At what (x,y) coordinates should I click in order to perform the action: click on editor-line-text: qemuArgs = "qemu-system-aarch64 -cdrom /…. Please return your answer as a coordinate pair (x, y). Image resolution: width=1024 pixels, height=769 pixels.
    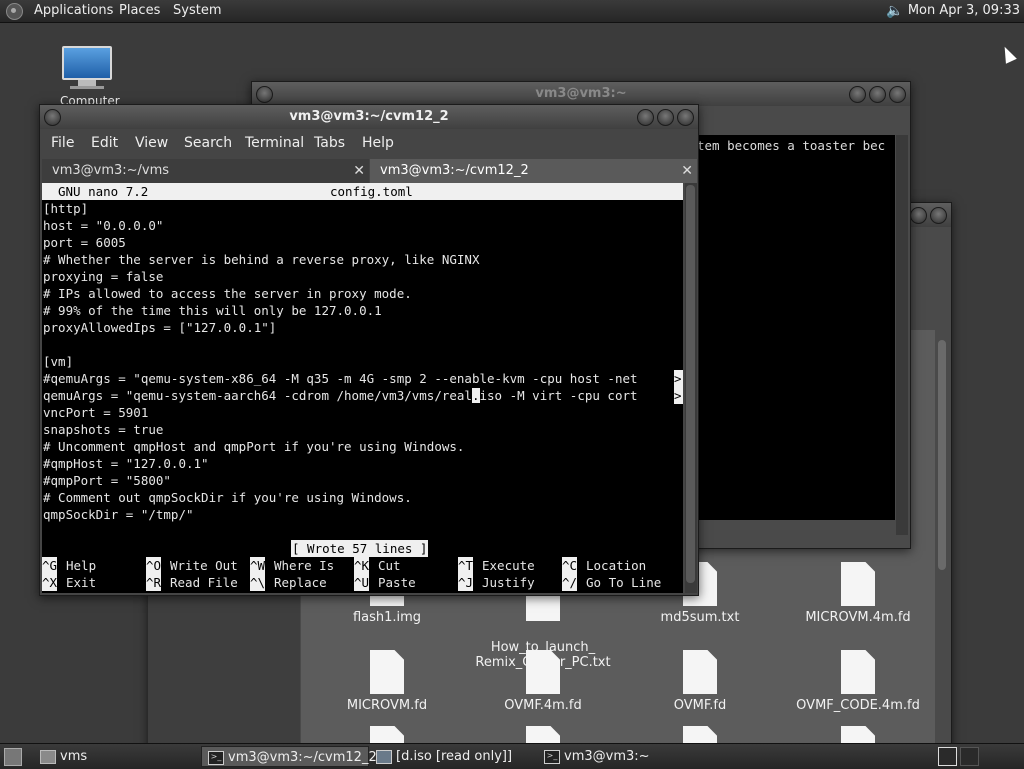
    Looking at the image, I should click on (257, 395).